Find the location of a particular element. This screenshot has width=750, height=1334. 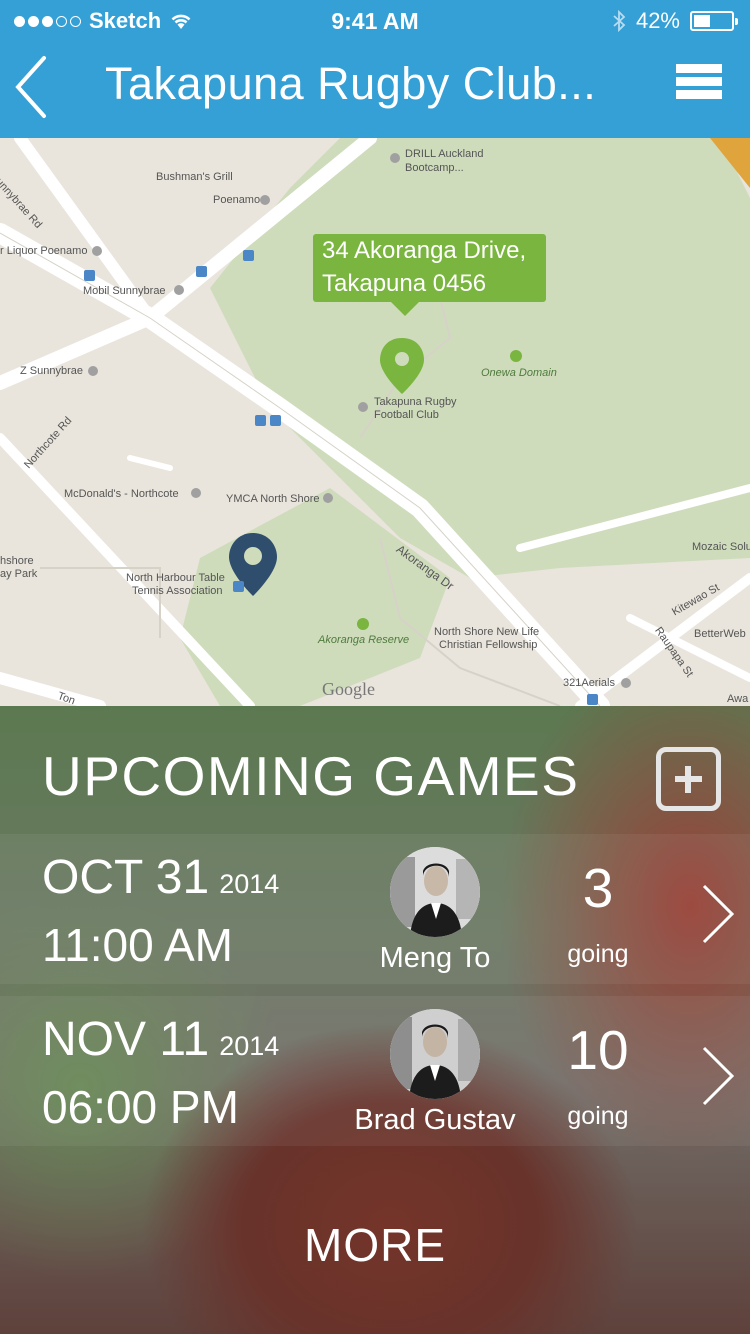

battery-percent: 42% is located at coordinates (657, 20).